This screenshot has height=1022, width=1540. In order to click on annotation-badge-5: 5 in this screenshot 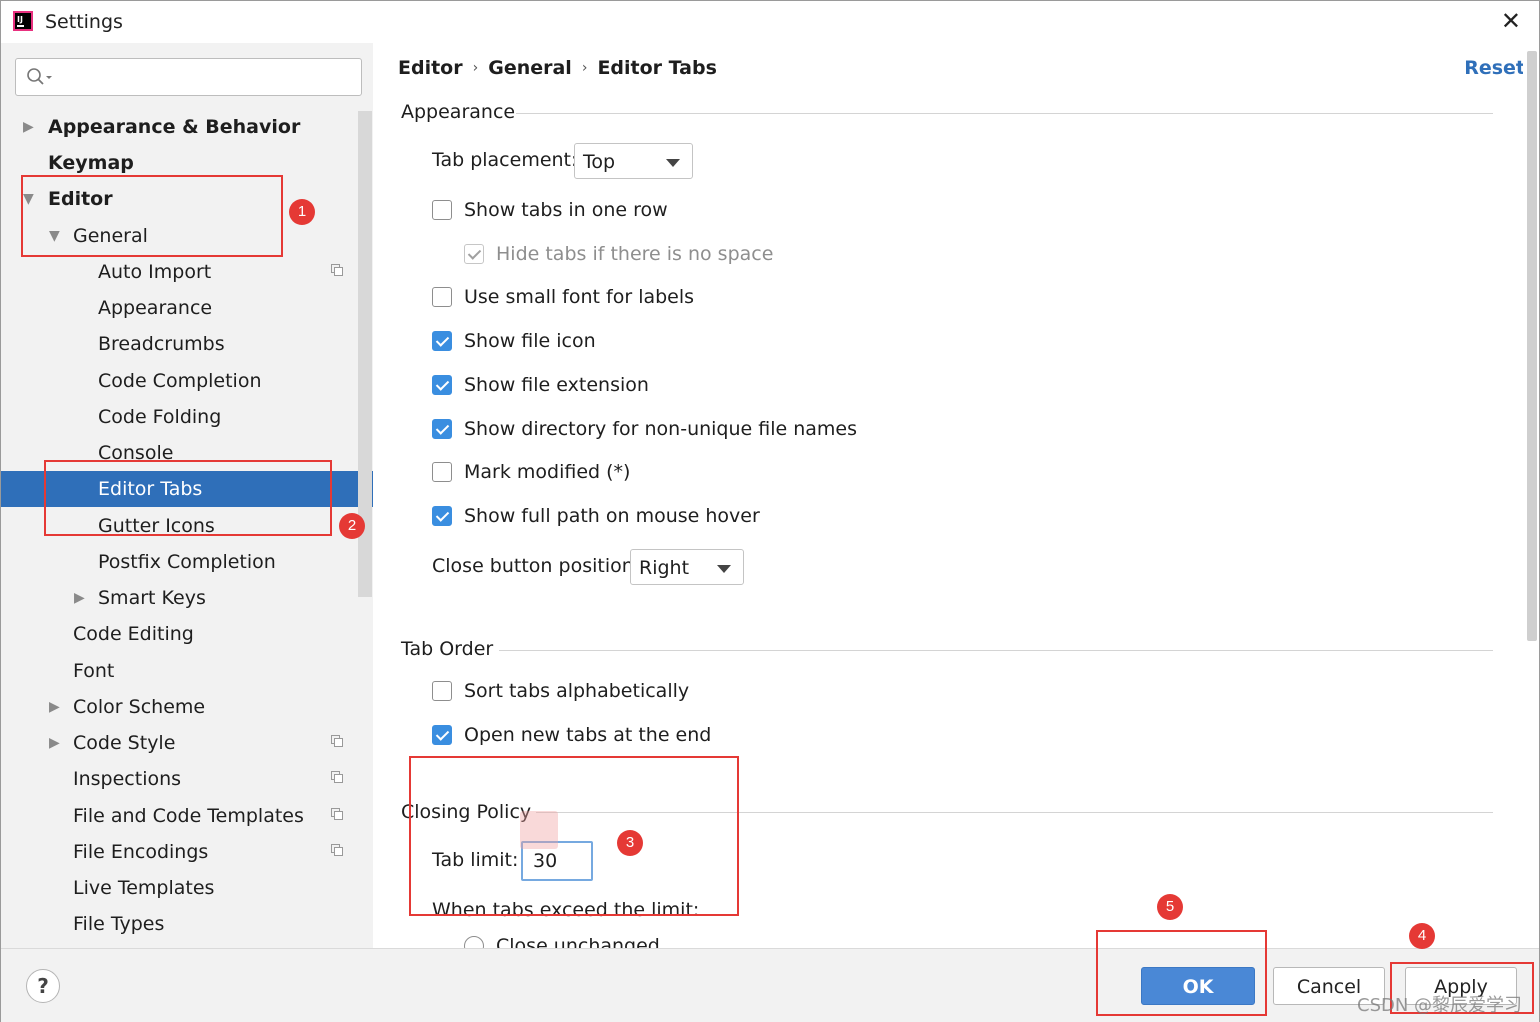, I will do `click(1170, 907)`.